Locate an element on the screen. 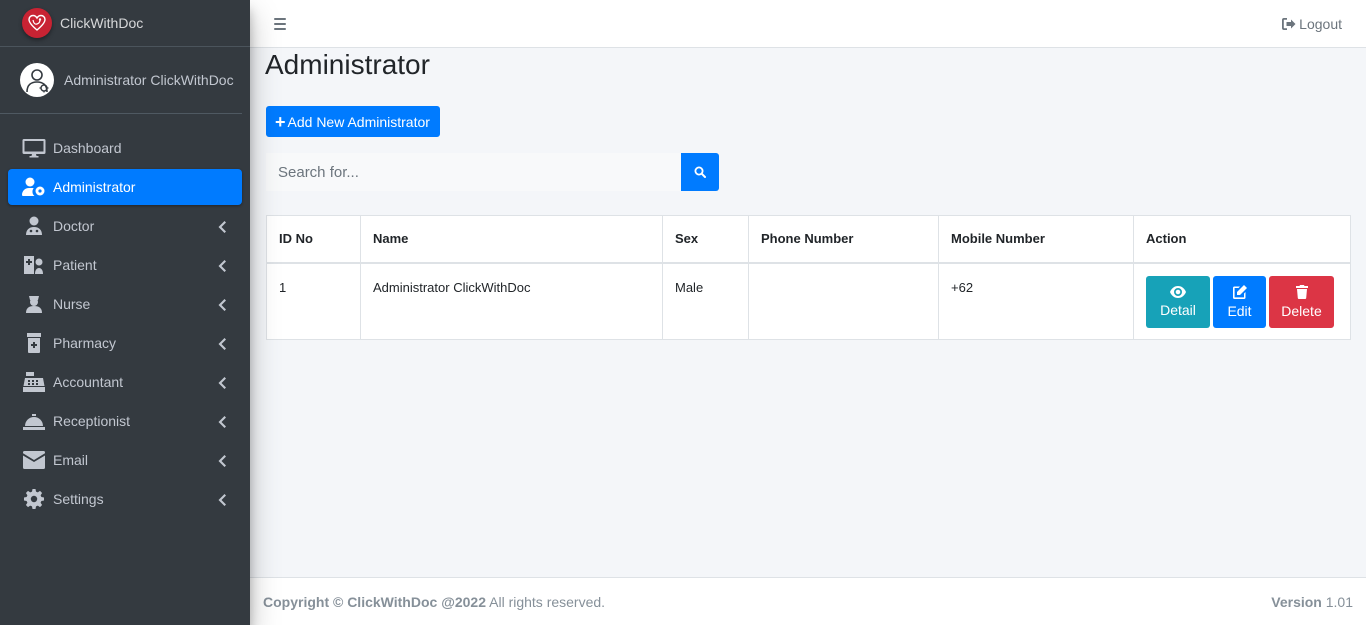 The image size is (1366, 625). delete-button: Delete is located at coordinates (1301, 301).